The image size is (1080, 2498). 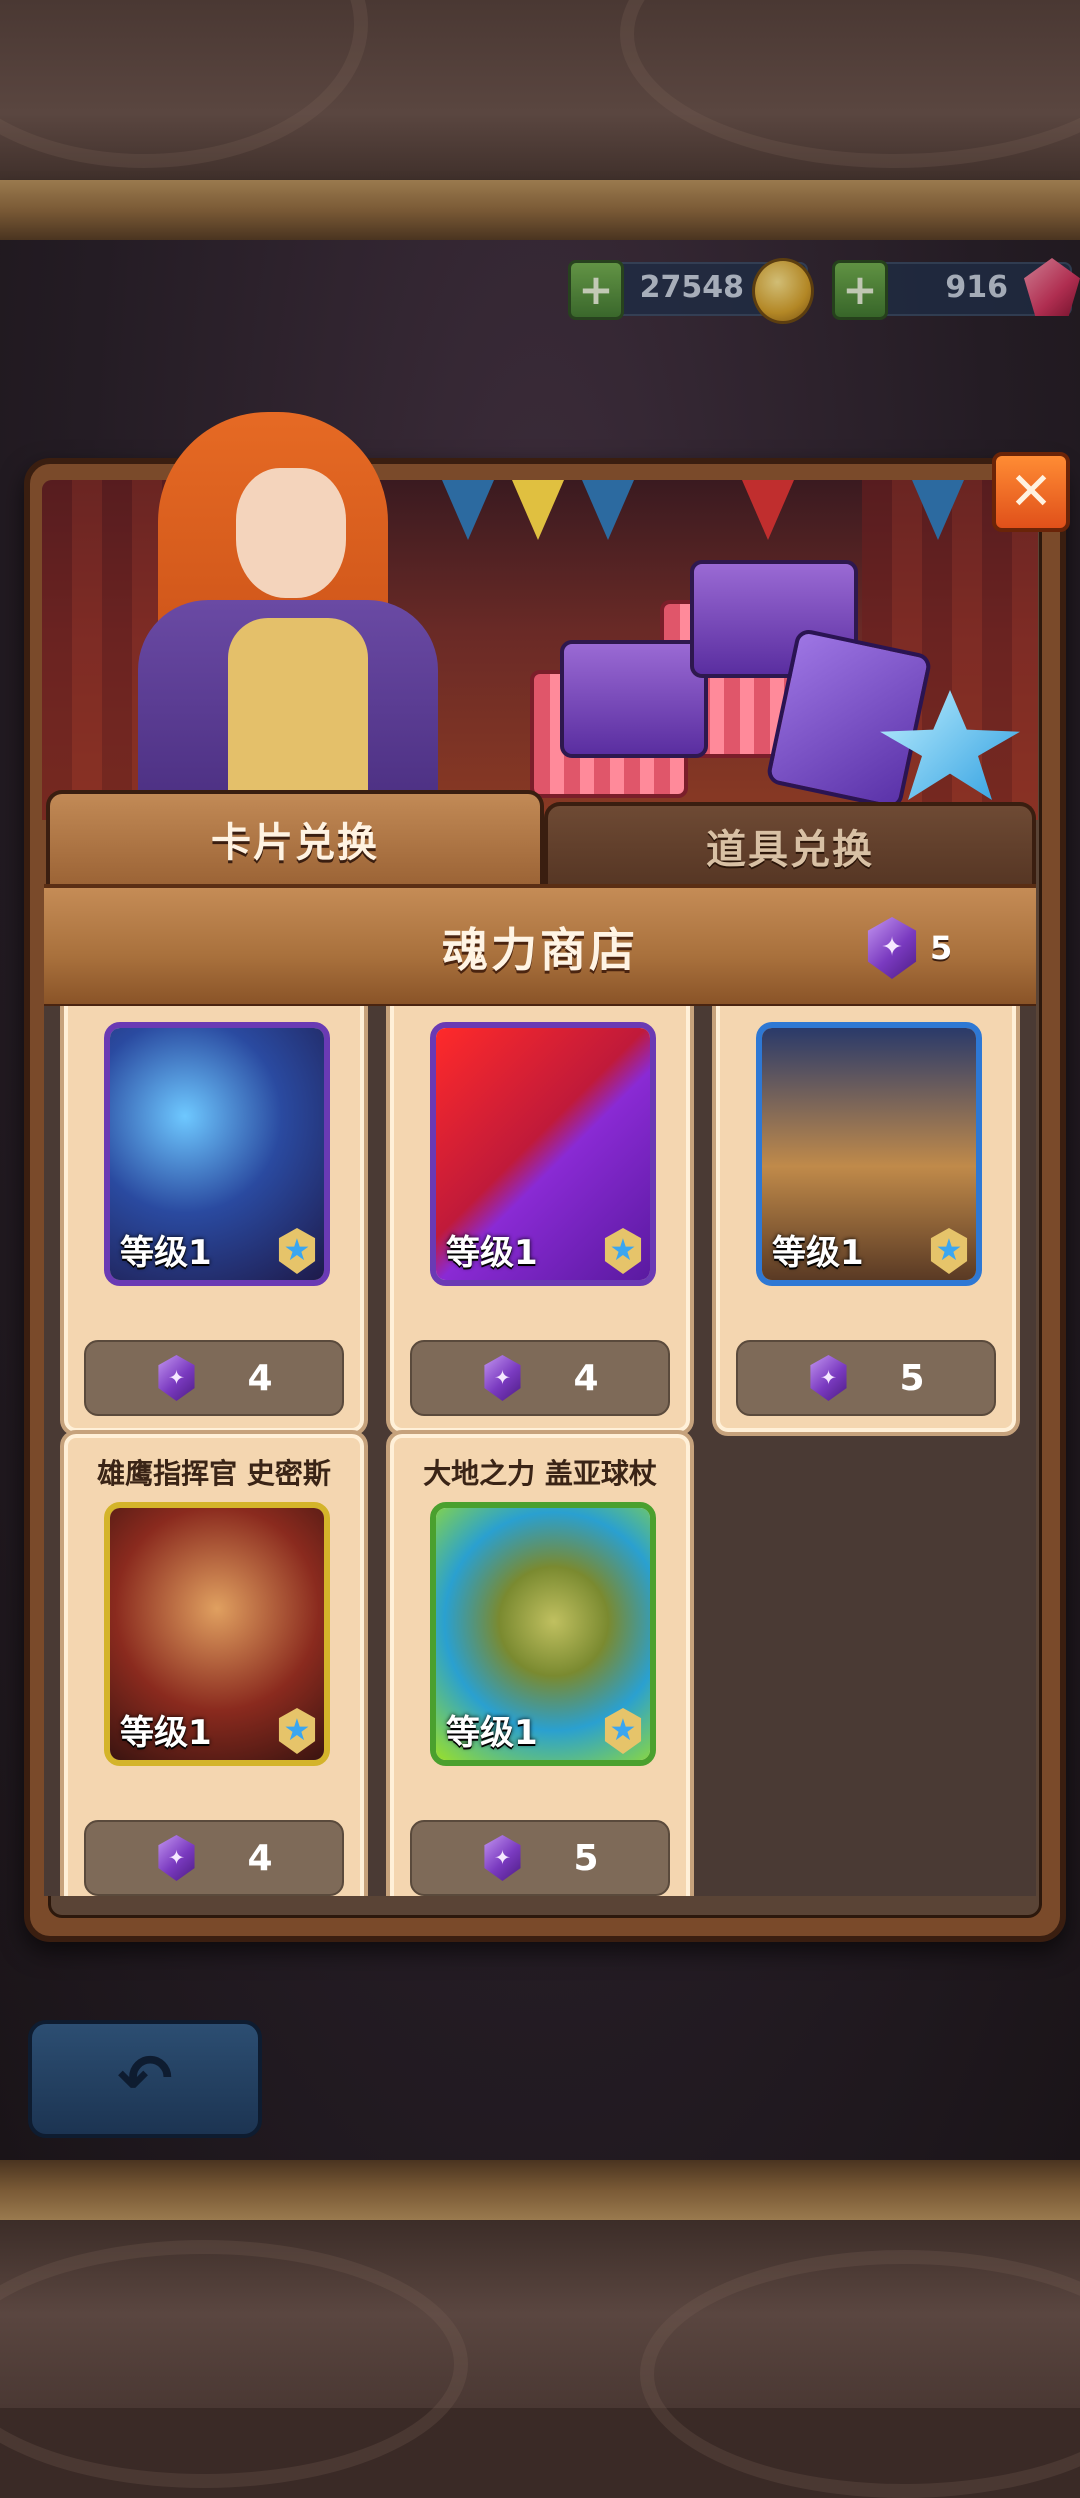 I want to click on shop-item: 大地之力 盖亚球杖 等级1 ★ 5, so click(x=540, y=1663).